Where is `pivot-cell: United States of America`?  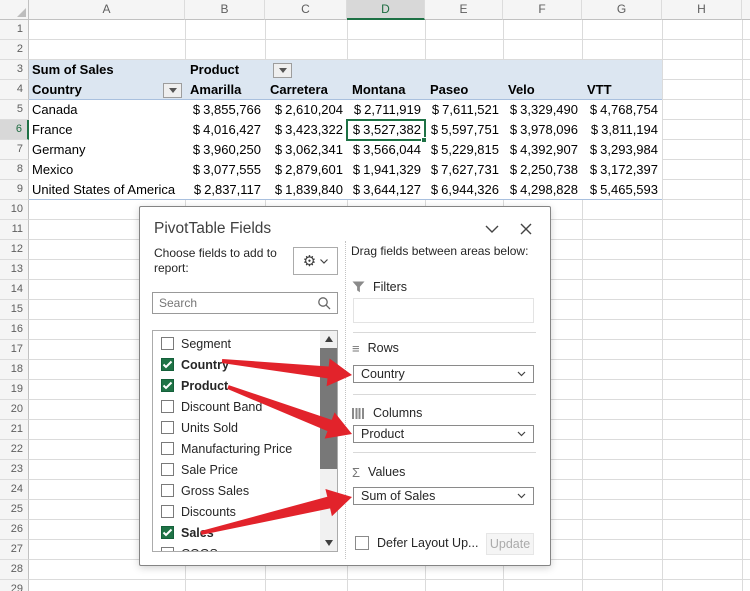 pivot-cell: United States of America is located at coordinates (108, 190).